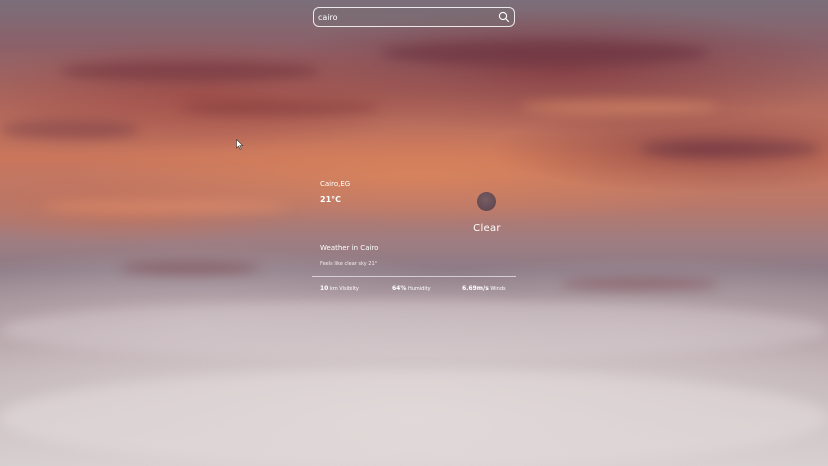 The width and height of the screenshot is (828, 466). I want to click on search-icon, so click(504, 17).